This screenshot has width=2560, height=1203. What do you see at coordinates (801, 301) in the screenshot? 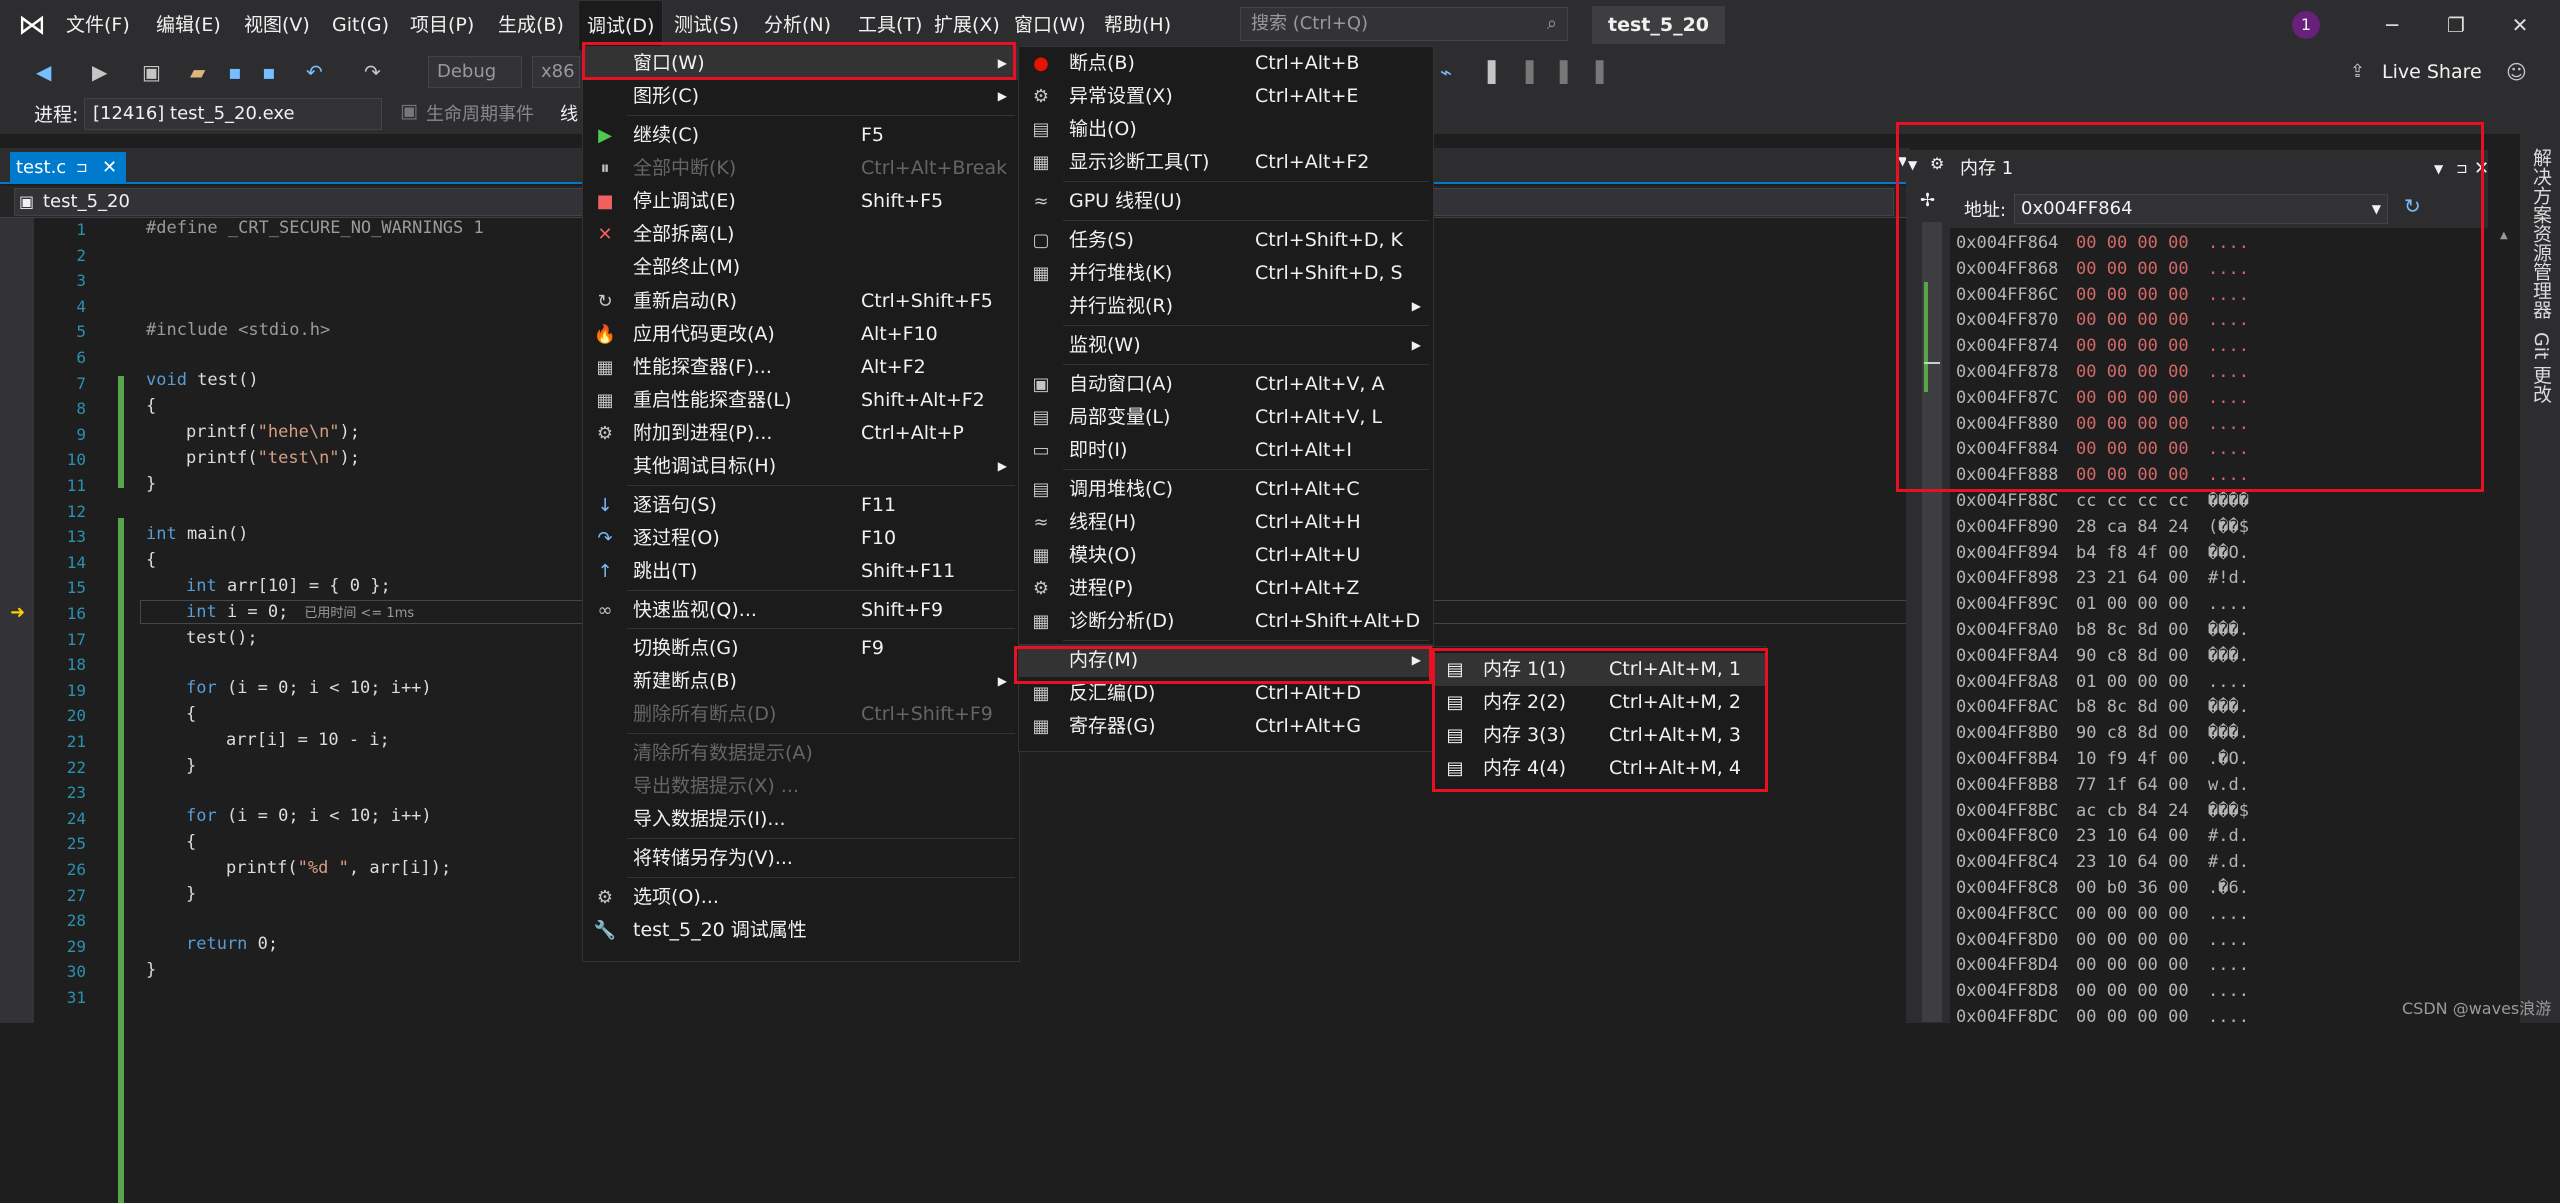
I see `debug-menu-item-7: ↻ 重新启动(R) Ctrl+Shift+F5` at bounding box center [801, 301].